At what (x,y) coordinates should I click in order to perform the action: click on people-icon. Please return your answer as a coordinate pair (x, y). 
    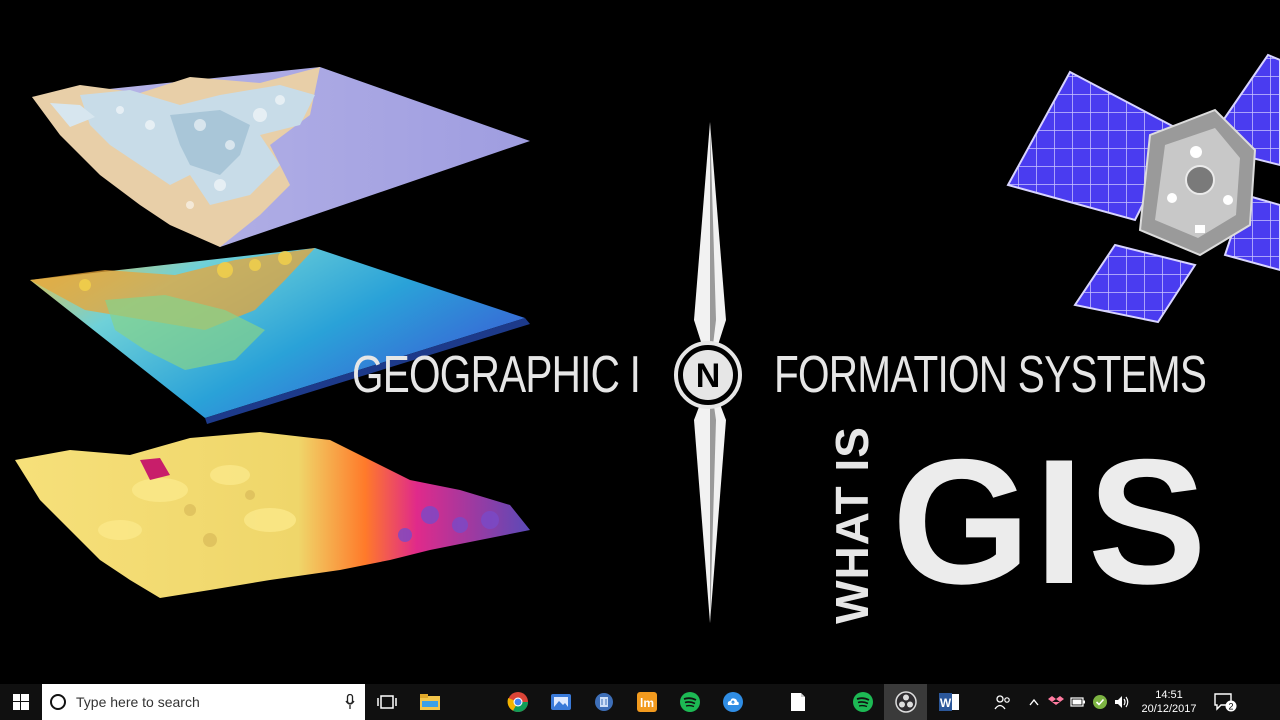
    Looking at the image, I should click on (1002, 702).